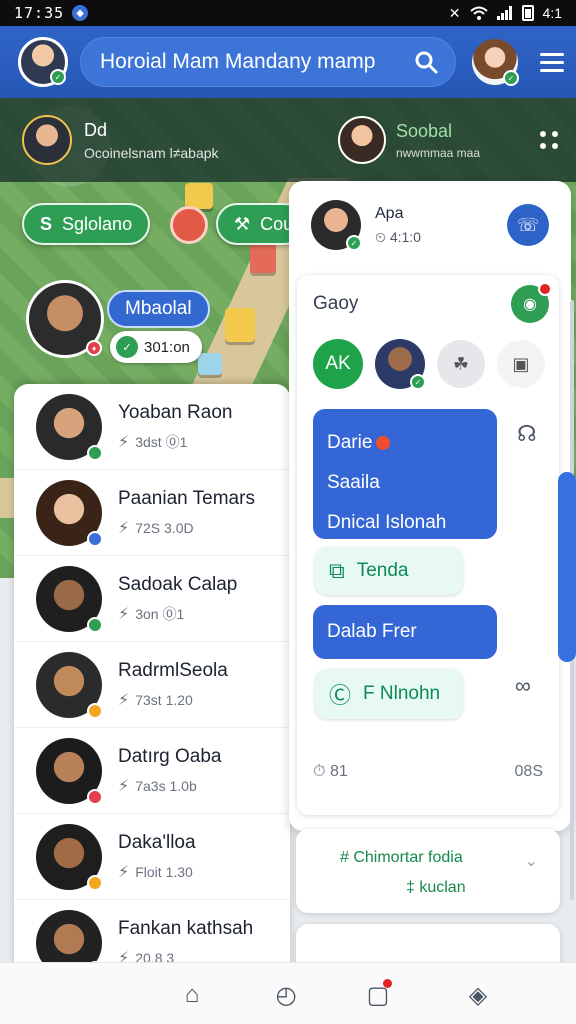  What do you see at coordinates (382, 236) in the screenshot?
I see `clock-icon: ⏲` at bounding box center [382, 236].